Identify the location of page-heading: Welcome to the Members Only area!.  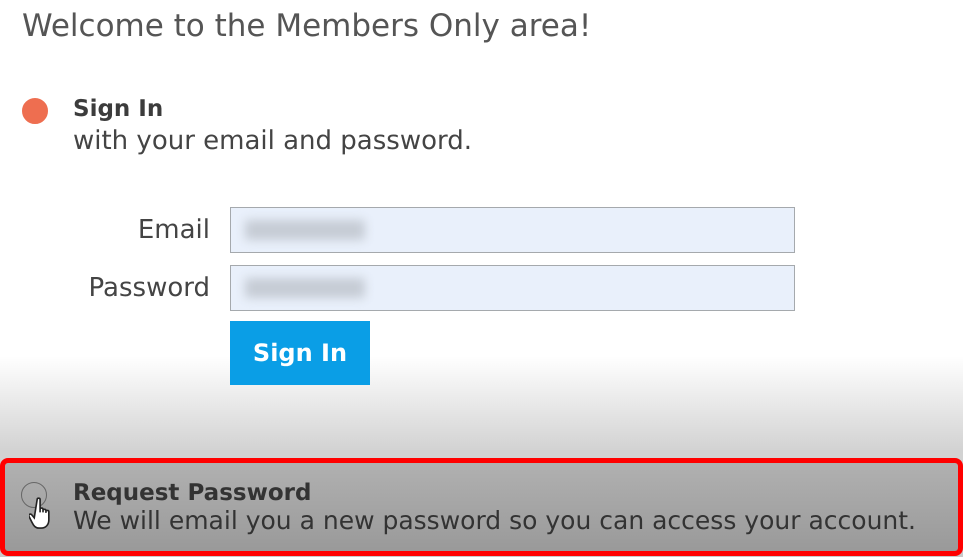
(307, 26).